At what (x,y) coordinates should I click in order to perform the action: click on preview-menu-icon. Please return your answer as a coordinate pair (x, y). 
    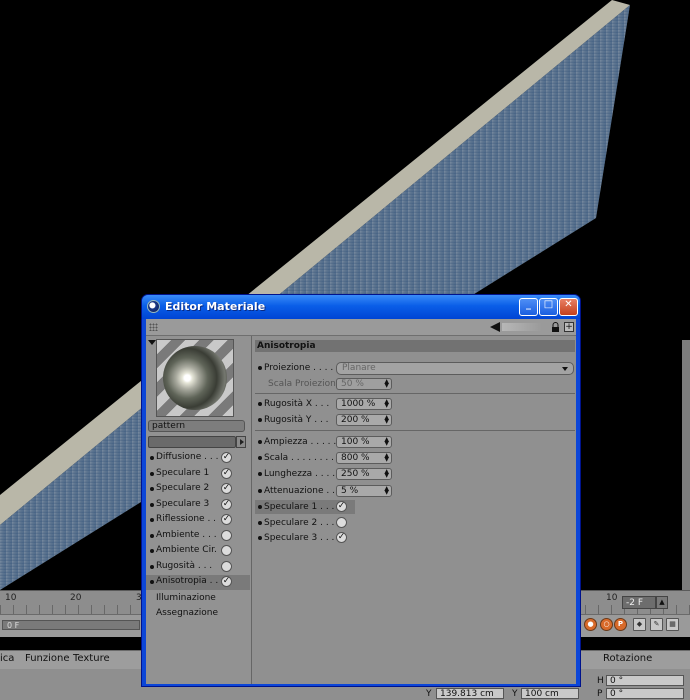
    Looking at the image, I should click on (152, 342).